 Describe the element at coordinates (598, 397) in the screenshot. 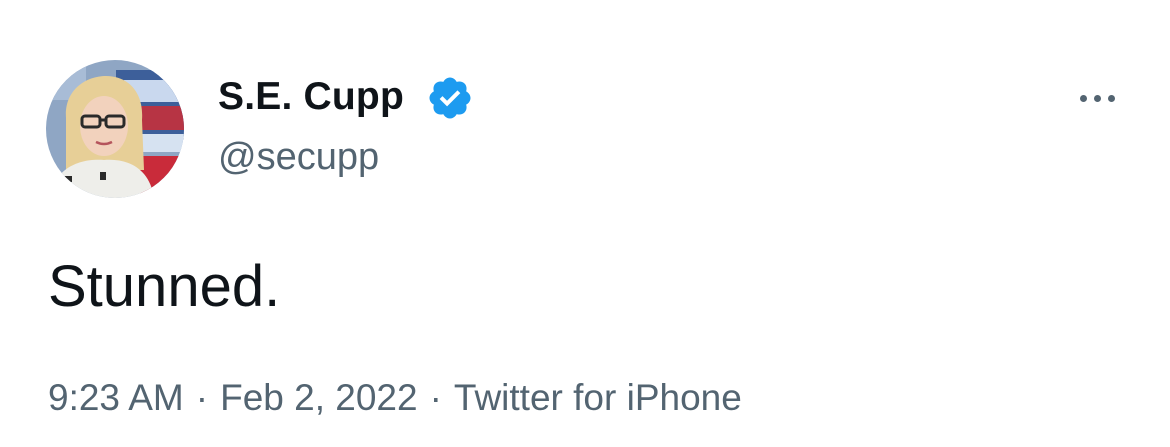

I see `tweet-source: Twitter for iPhone` at that location.